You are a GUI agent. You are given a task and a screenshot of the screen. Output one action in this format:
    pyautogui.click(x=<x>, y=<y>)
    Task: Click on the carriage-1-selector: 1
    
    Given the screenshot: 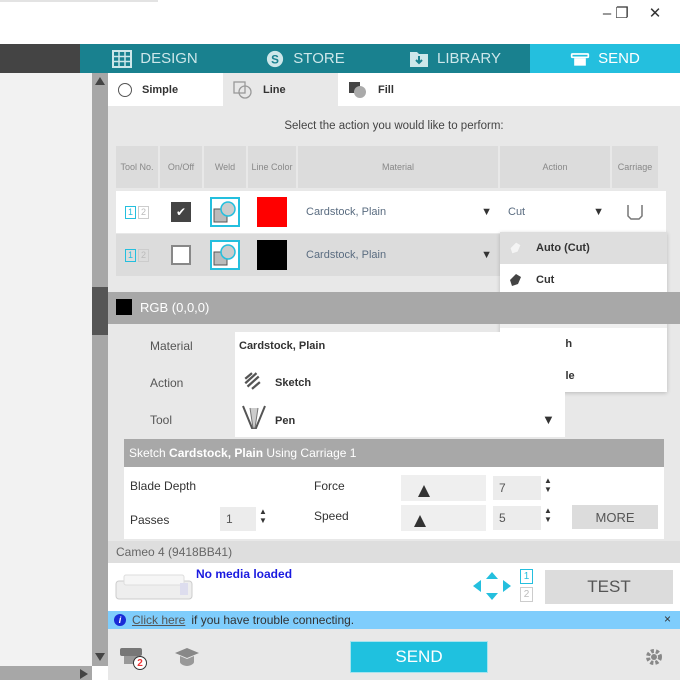 What is the action you would take?
    pyautogui.click(x=526, y=576)
    